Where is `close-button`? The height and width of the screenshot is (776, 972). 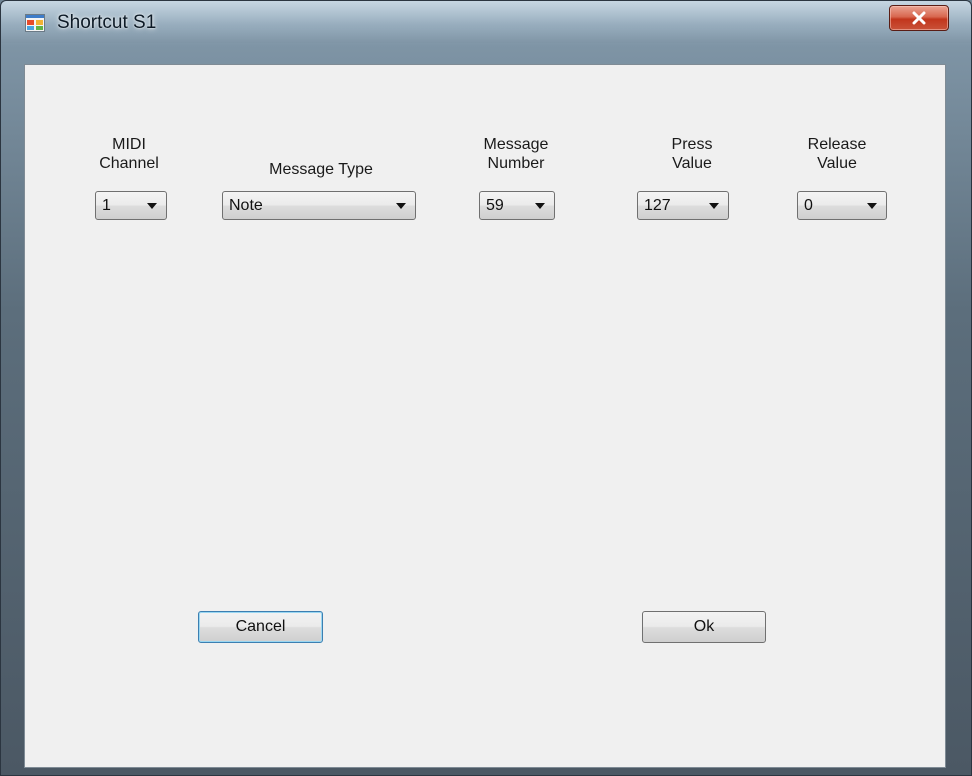
close-button is located at coordinates (919, 18).